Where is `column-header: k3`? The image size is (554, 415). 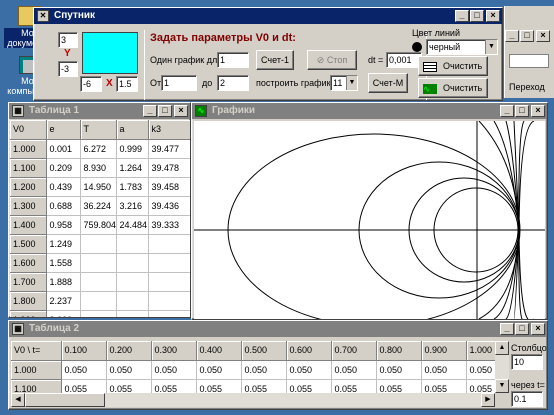 column-header: k3 is located at coordinates (169, 130).